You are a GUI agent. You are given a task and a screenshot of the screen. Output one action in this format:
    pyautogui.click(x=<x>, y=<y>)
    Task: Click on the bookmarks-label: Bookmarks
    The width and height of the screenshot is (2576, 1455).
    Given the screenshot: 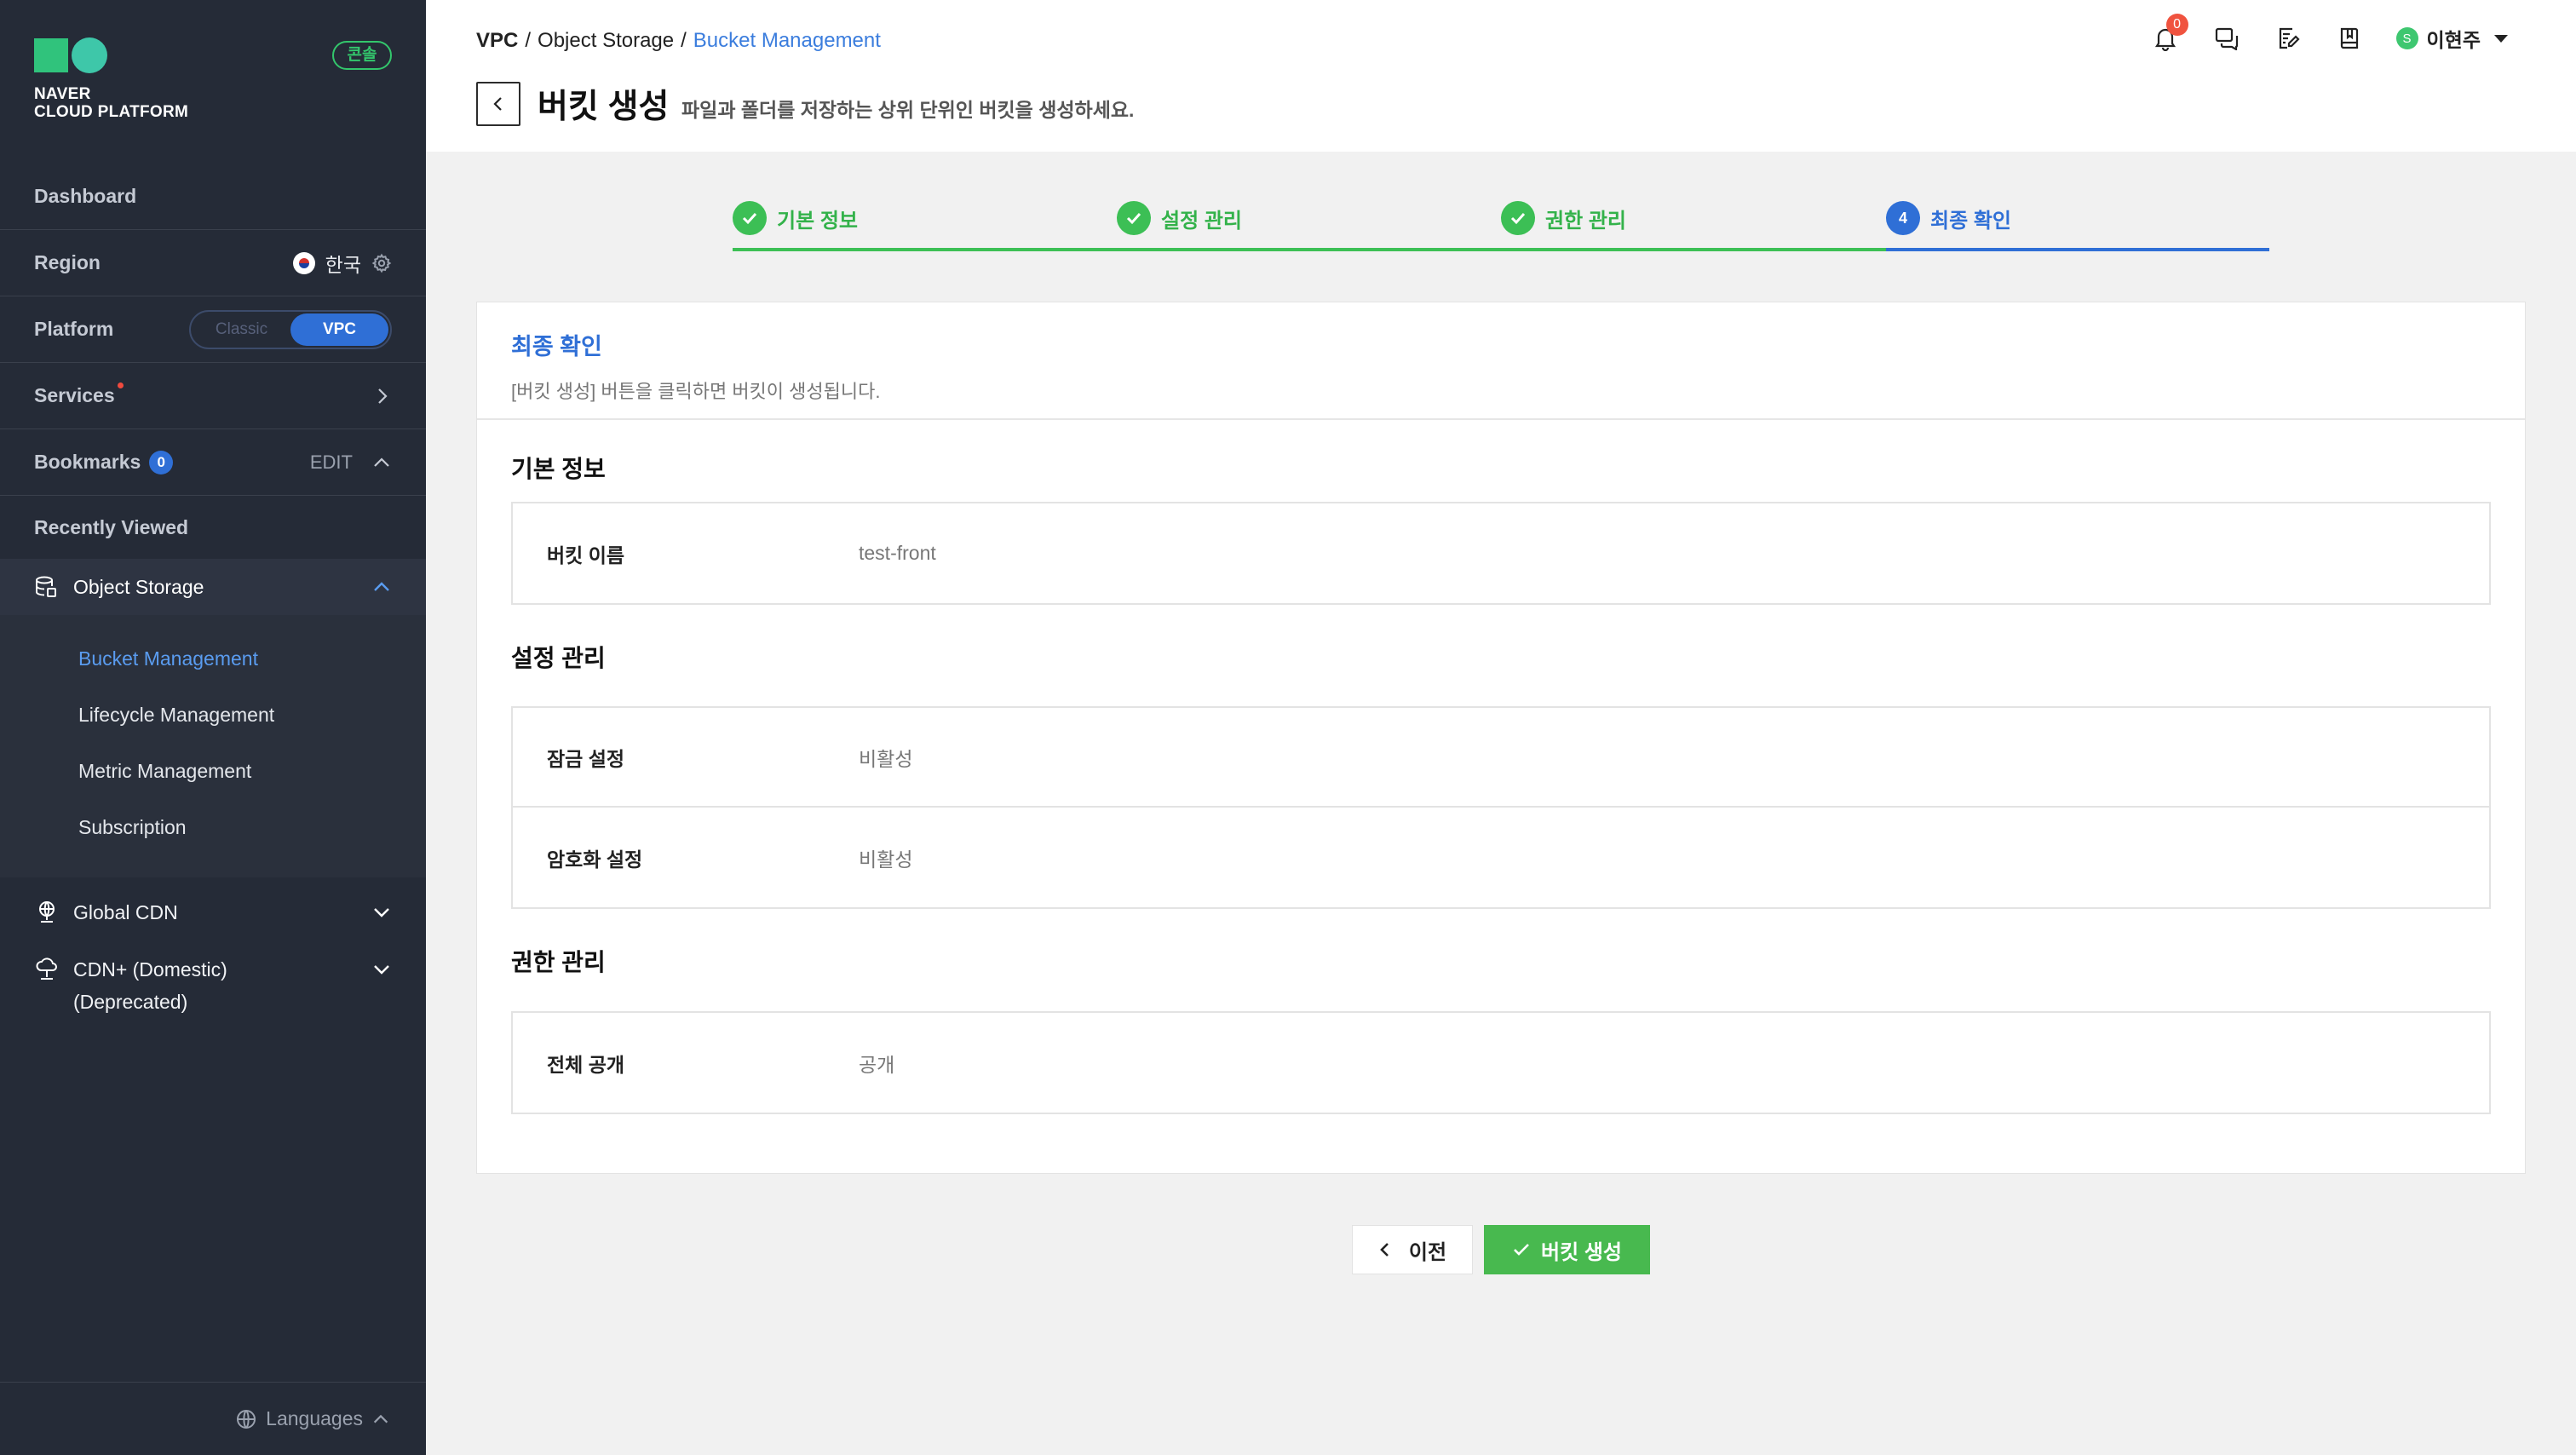 What is the action you would take?
    pyautogui.click(x=88, y=462)
    